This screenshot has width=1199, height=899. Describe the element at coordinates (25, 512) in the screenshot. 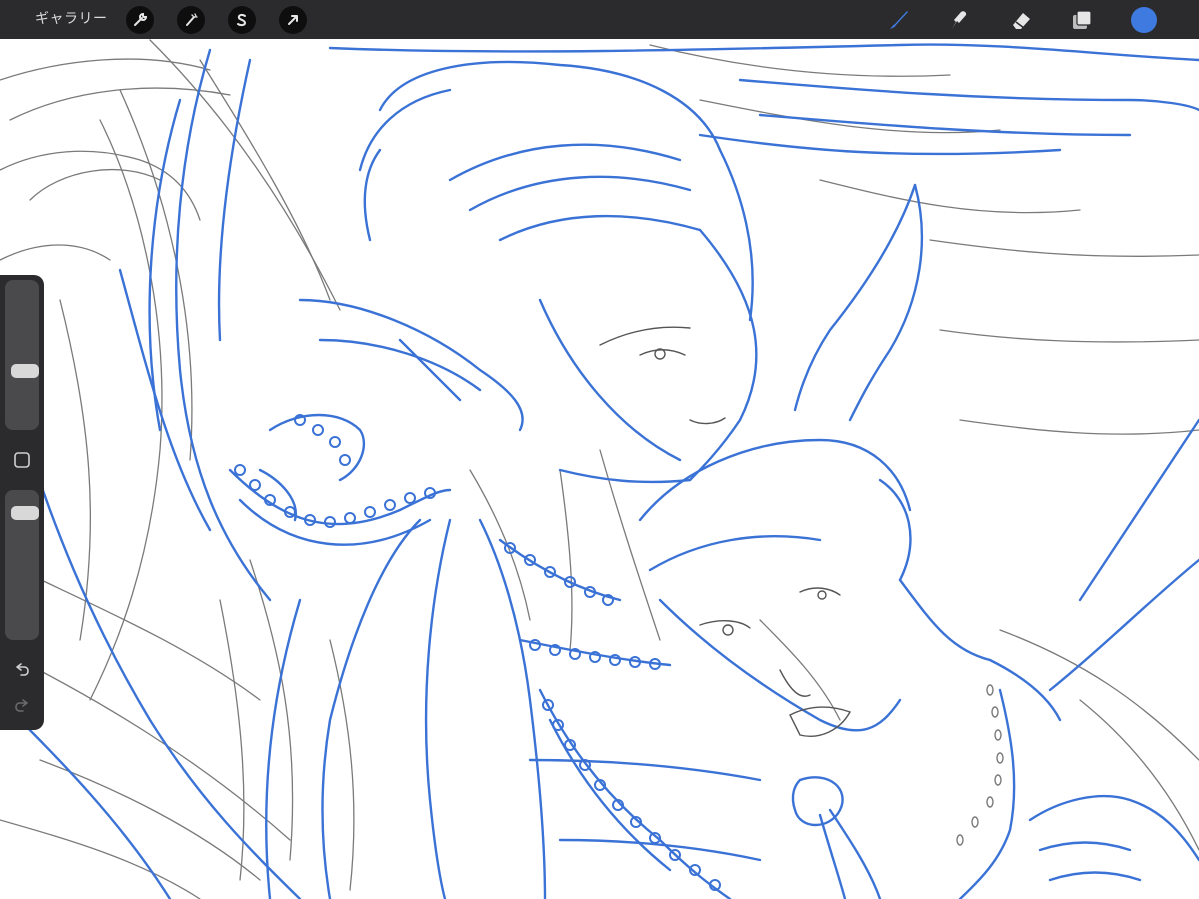

I see `opacity-slider-thumb` at that location.